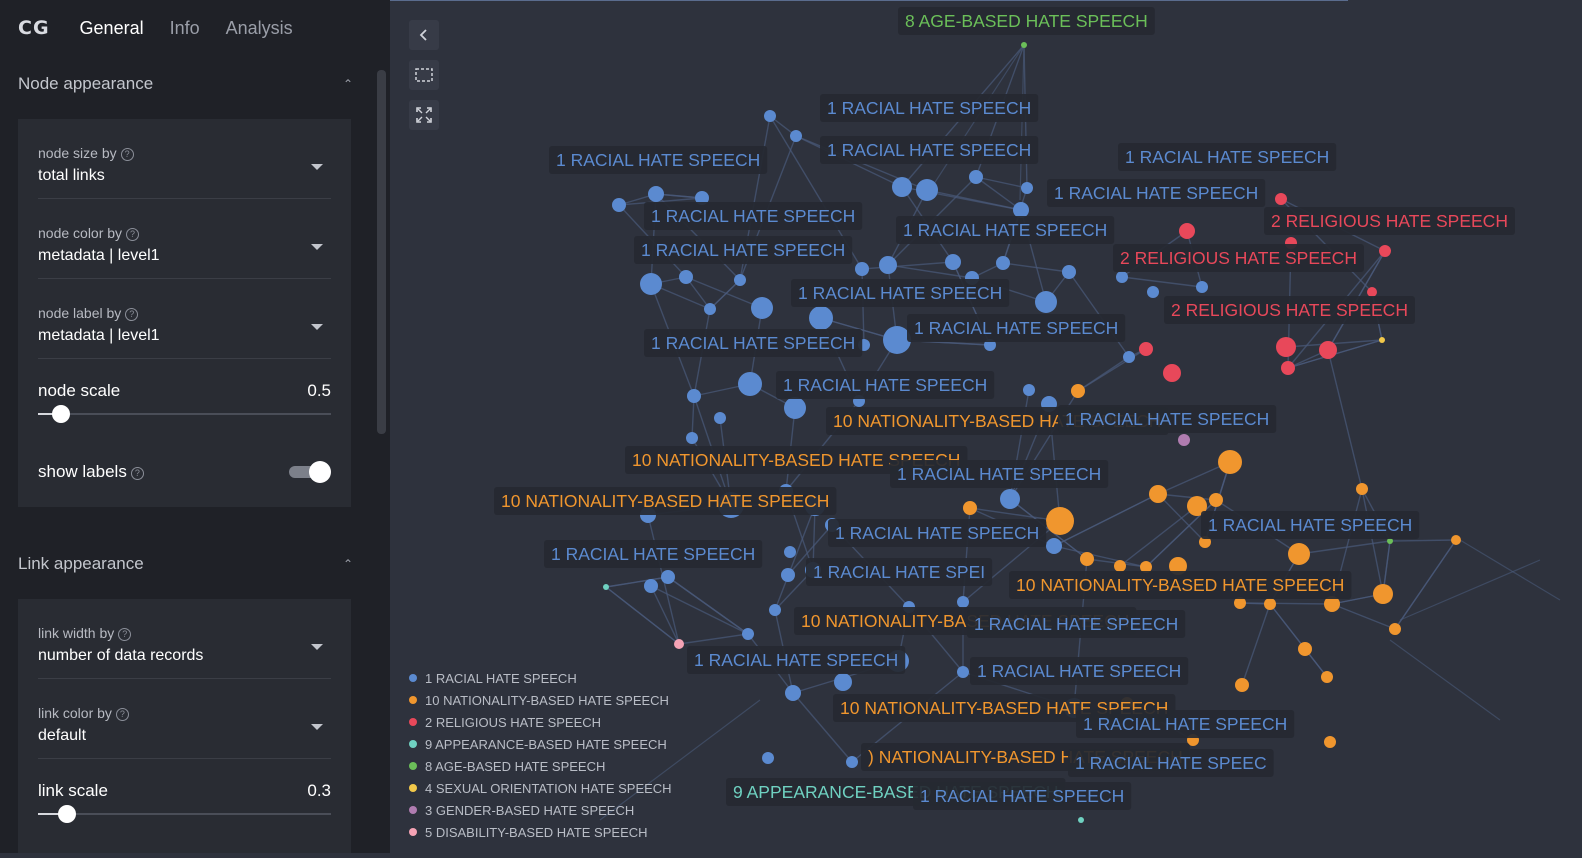 This screenshot has height=858, width=1582. What do you see at coordinates (1026, 21) in the screenshot?
I see `node-label: 8 AGE-BASED HATE SPEECH` at bounding box center [1026, 21].